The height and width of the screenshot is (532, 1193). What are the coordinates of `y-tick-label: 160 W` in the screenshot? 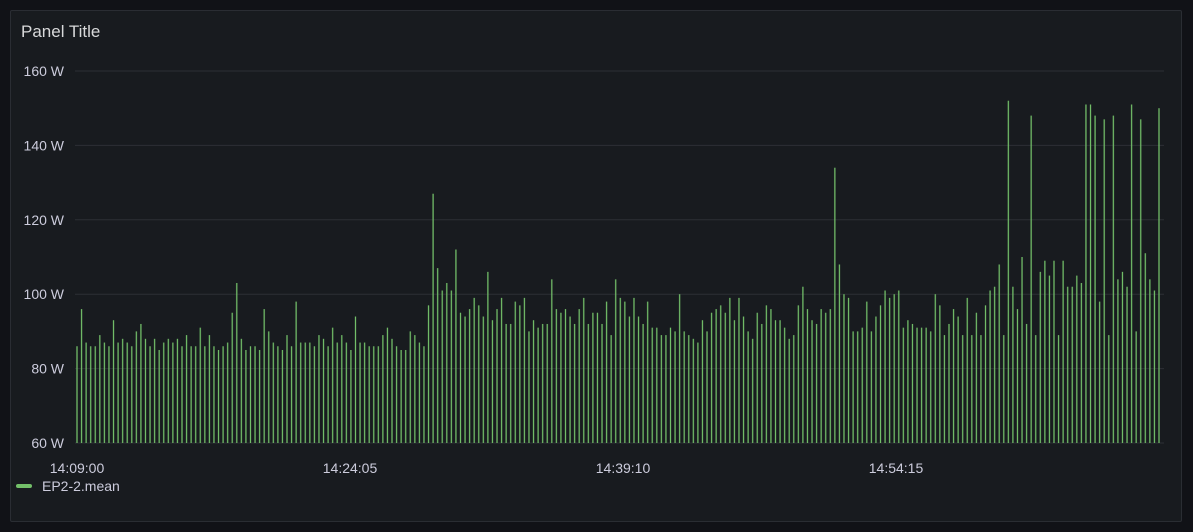 It's located at (44, 71).